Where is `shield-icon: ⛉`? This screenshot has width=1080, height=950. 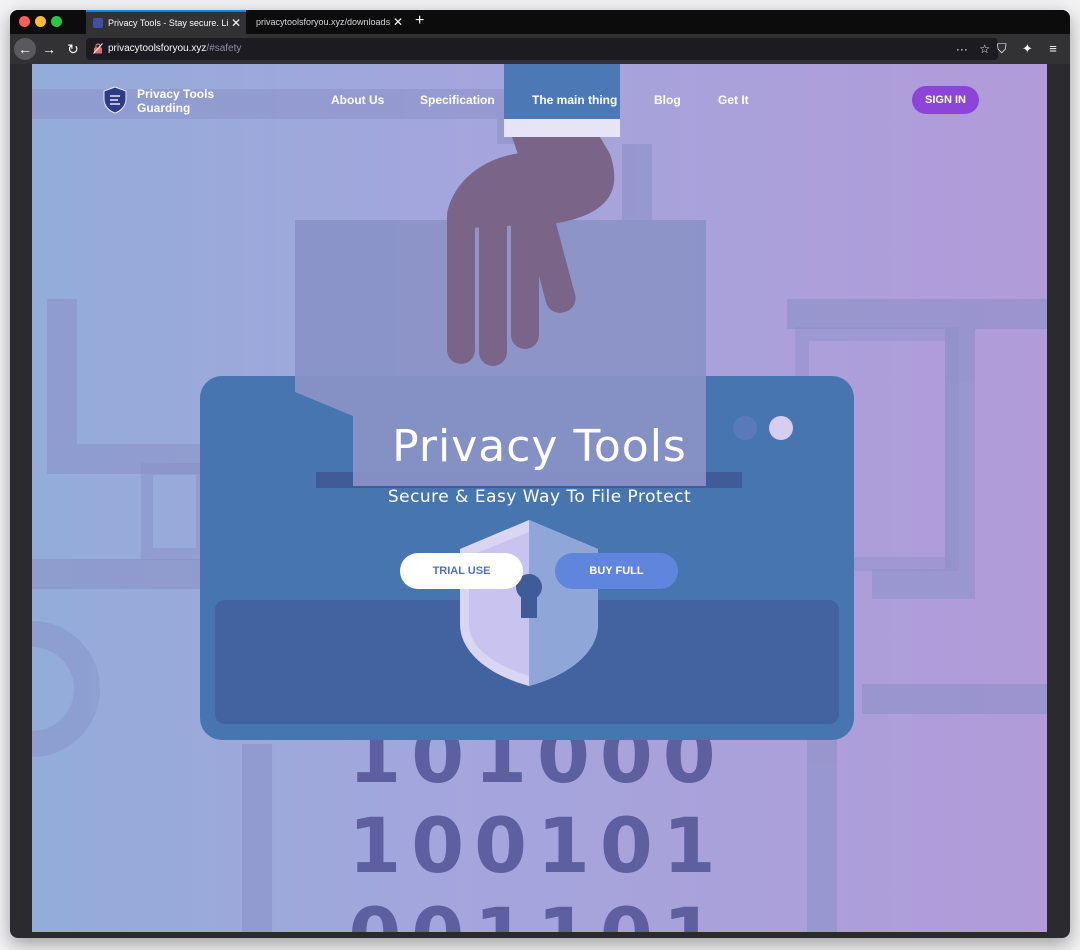
shield-icon: ⛉ is located at coordinates (1002, 49).